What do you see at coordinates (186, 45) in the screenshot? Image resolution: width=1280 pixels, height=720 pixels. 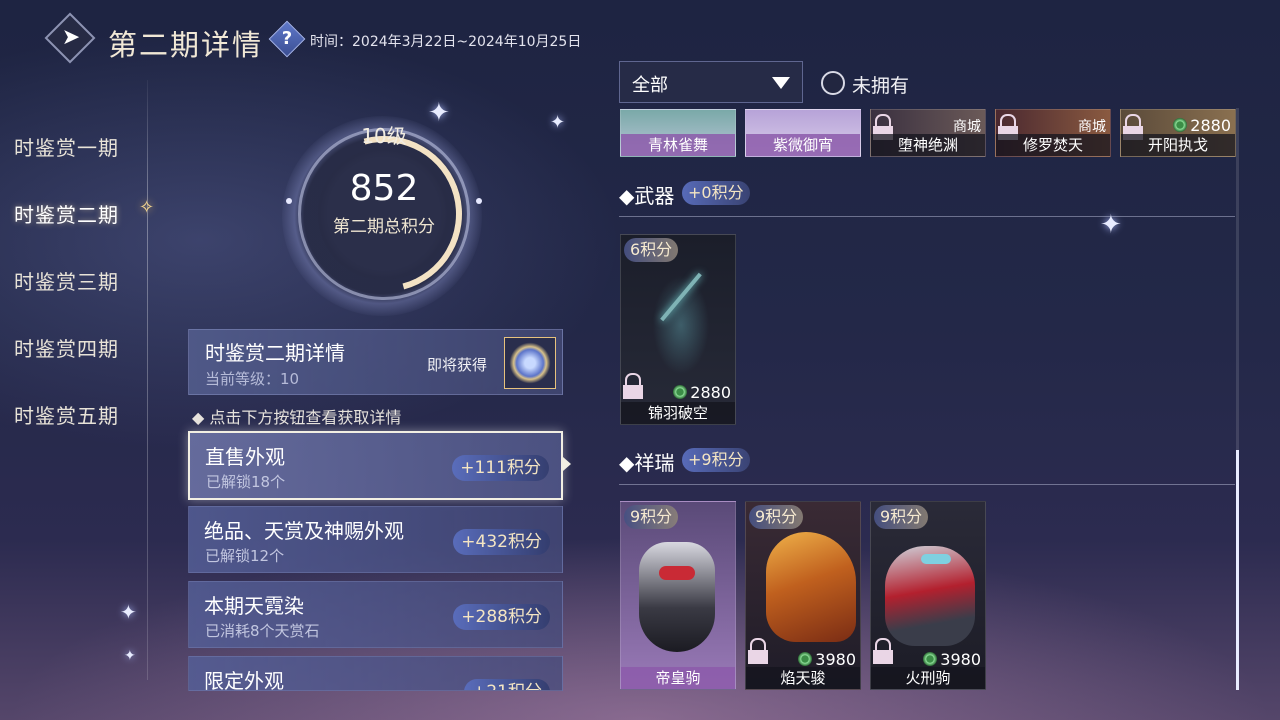 I see `page-title: 第二期详情` at bounding box center [186, 45].